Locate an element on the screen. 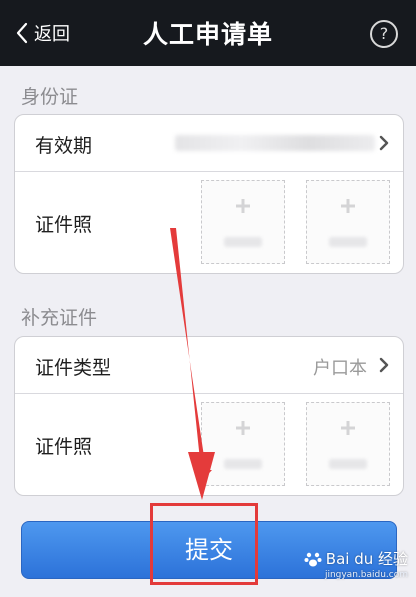 Image resolution: width=416 pixels, height=597 pixels. paw-icon is located at coordinates (313, 559).